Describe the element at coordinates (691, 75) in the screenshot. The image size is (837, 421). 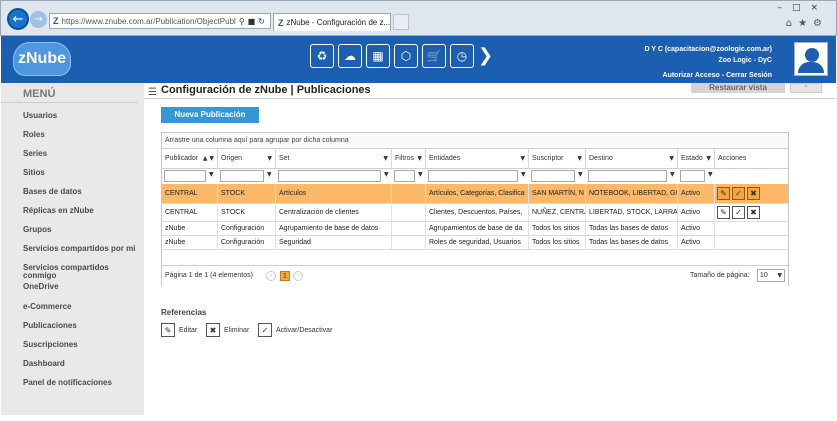
I see `authorize-access-link: Autorizar Acceso` at that location.